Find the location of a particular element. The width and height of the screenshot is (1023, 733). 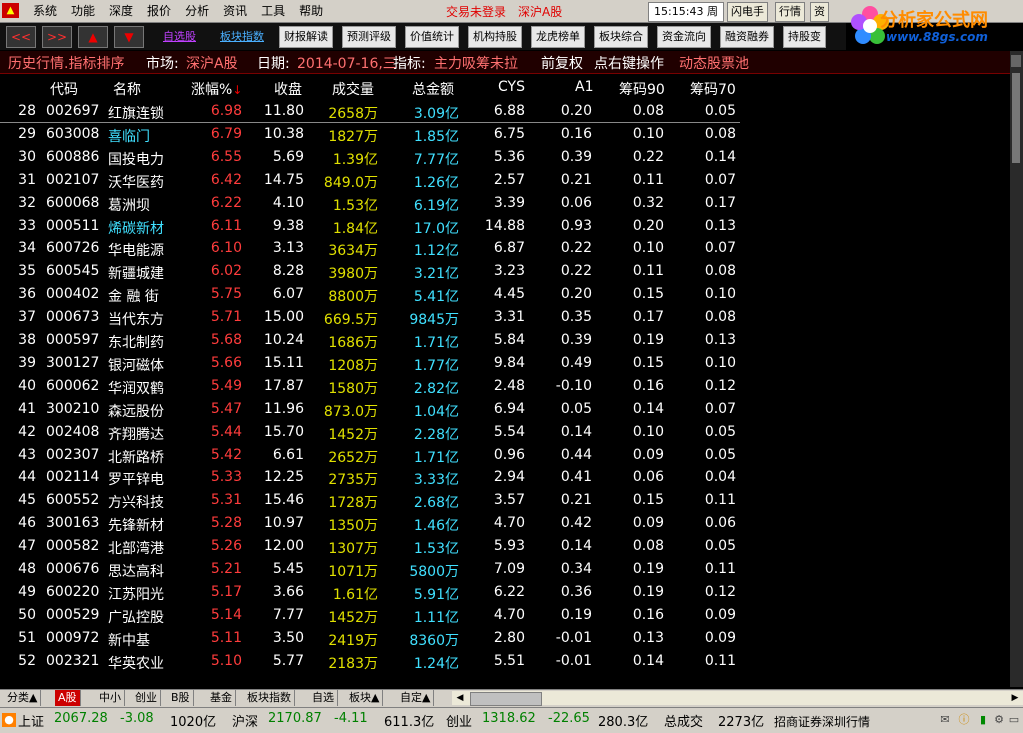

adjust-mode: 前复权 is located at coordinates (562, 63).